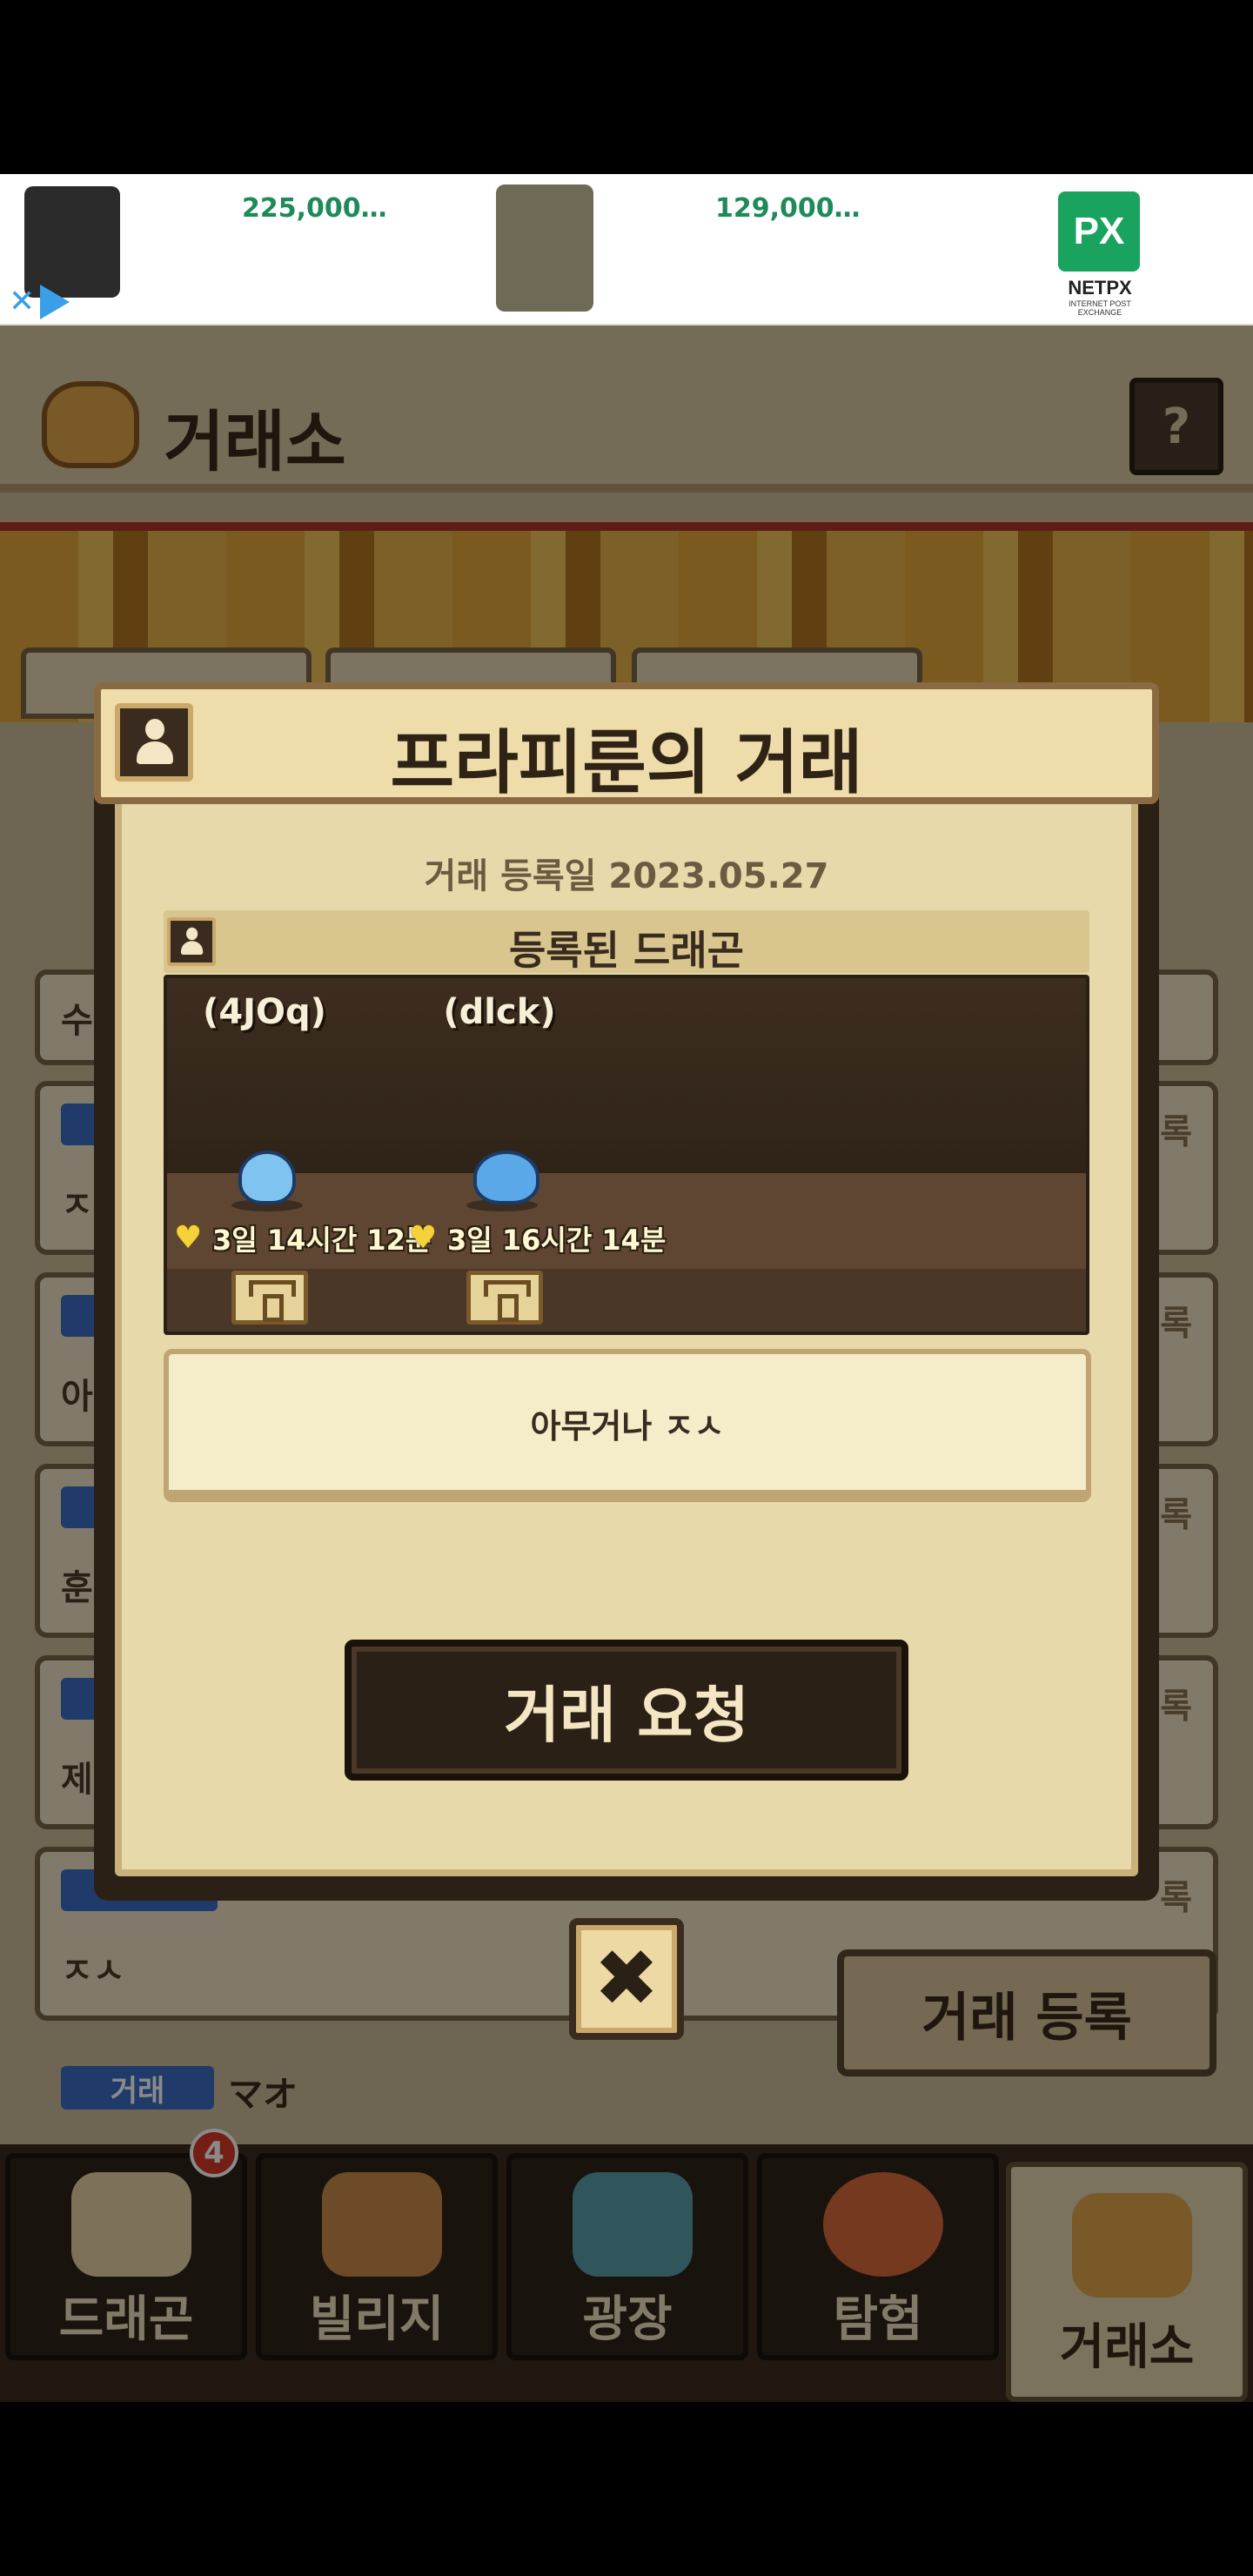 The image size is (1253, 2576). I want to click on netpx-logo-tagline: INTERNET POST EXCHANGE, so click(1100, 308).